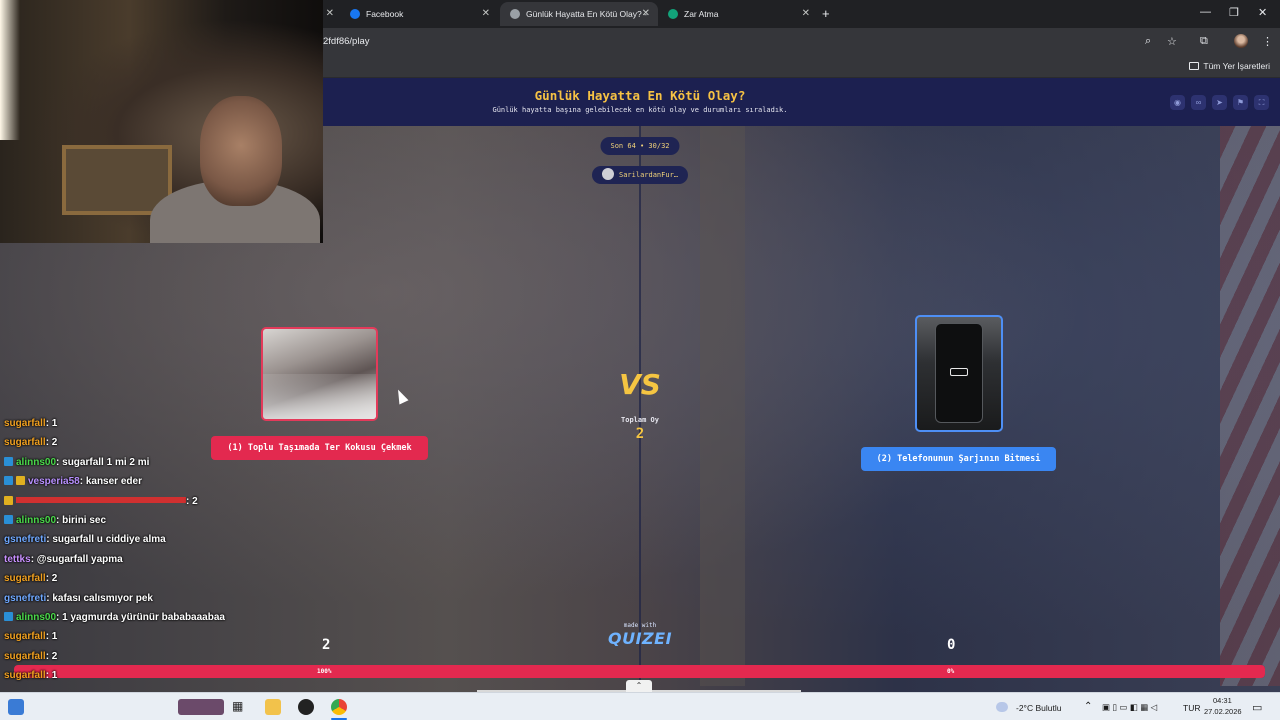 This screenshot has height=720, width=1280. What do you see at coordinates (101, 499) in the screenshot?
I see `chat-username` at bounding box center [101, 499].